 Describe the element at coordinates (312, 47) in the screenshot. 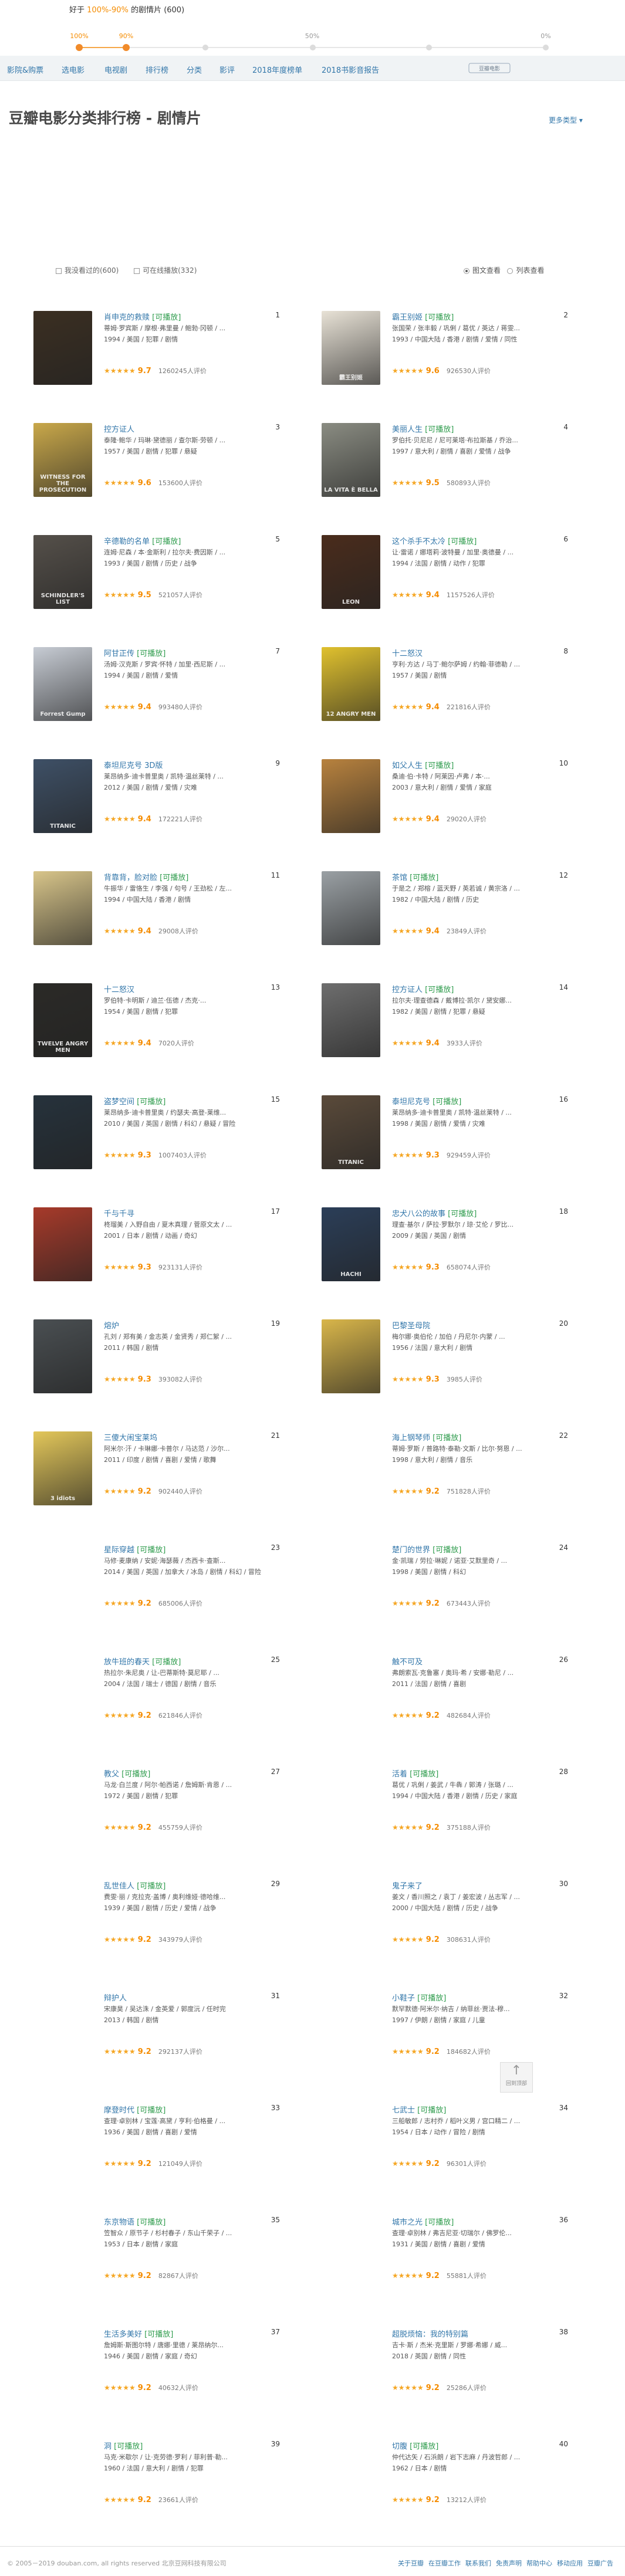

I see `slider-track` at that location.